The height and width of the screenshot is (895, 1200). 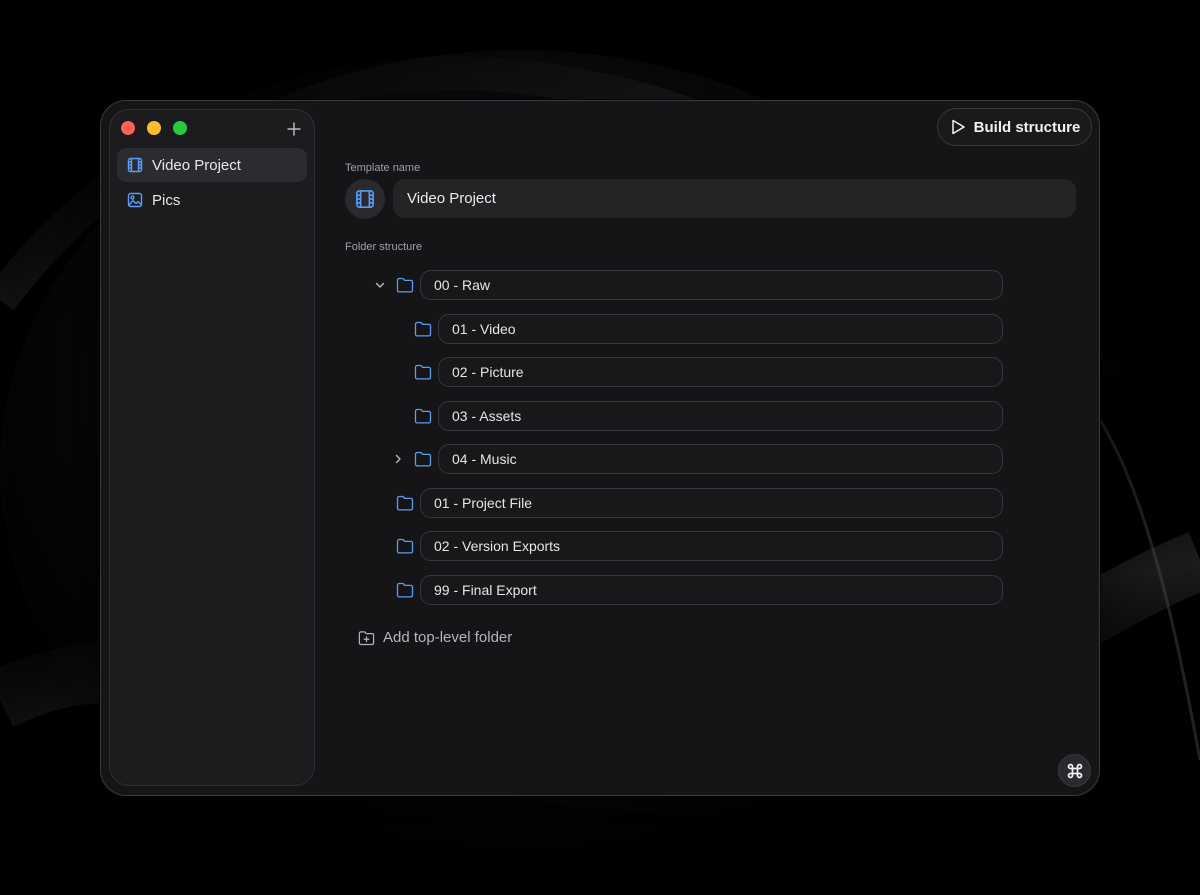 I want to click on chevron-down-icon, so click(x=380, y=285).